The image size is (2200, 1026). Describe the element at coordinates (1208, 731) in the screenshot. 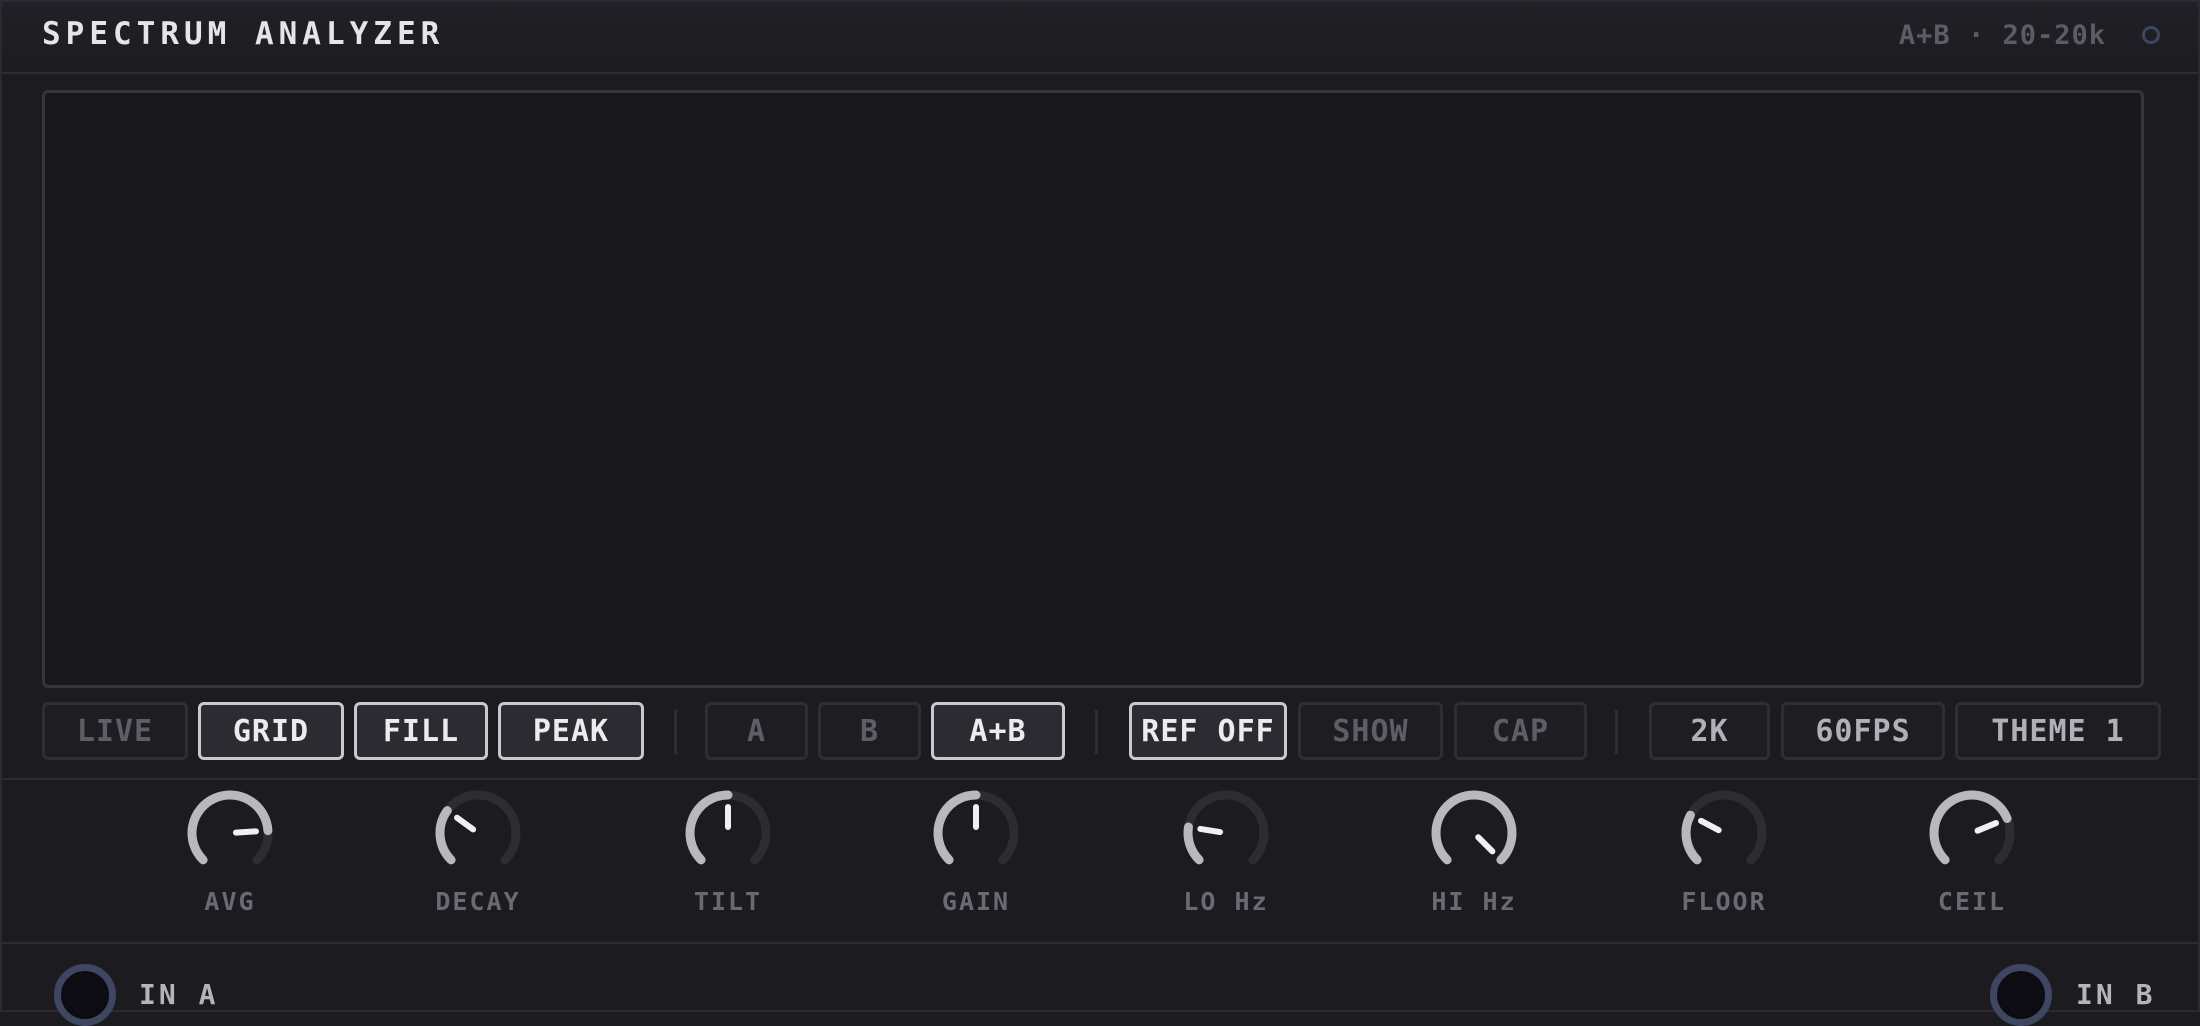

I see `ref-off-button: REF OFF` at that location.